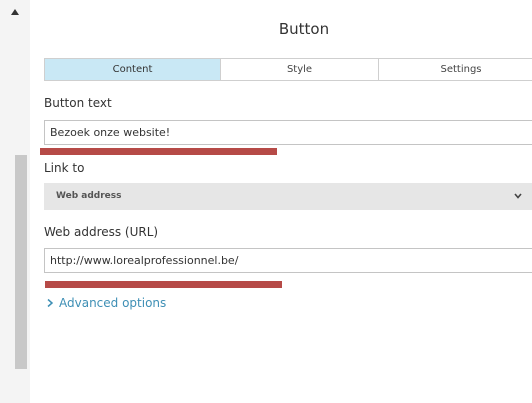 The width and height of the screenshot is (532, 403). Describe the element at coordinates (50, 303) in the screenshot. I see `chevron-right-icon` at that location.